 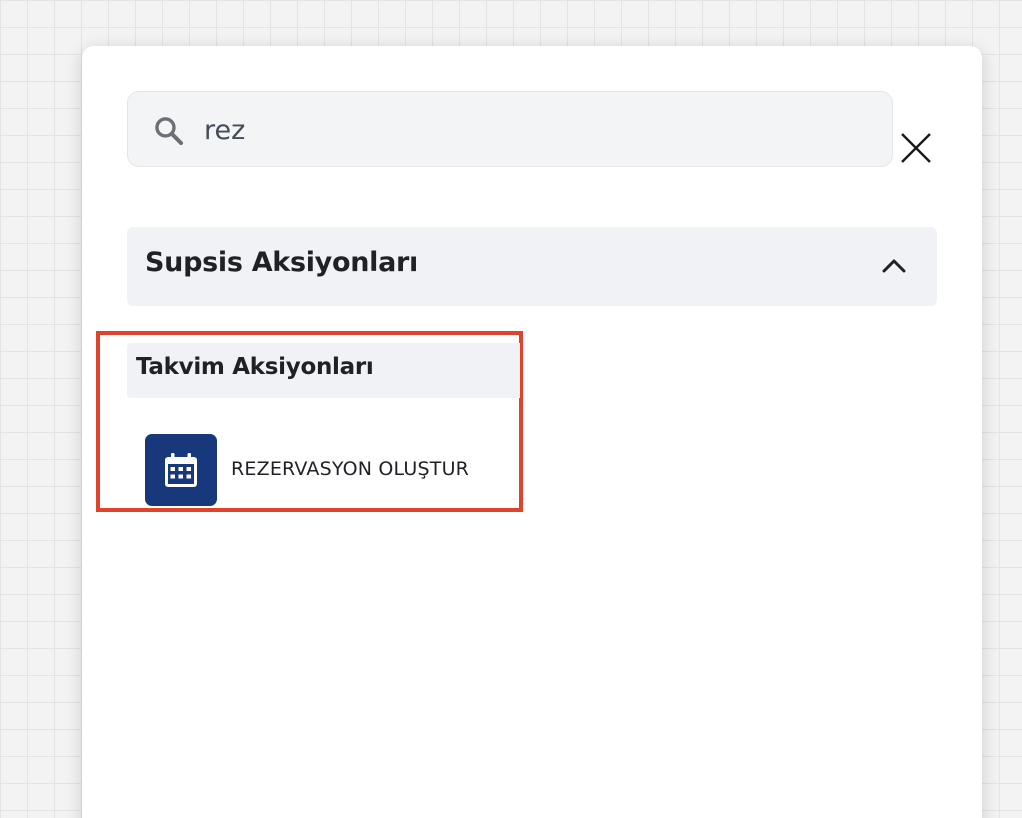 I want to click on subgroup-header-calendar-actions: Takvim Aksiyonları, so click(x=323, y=370).